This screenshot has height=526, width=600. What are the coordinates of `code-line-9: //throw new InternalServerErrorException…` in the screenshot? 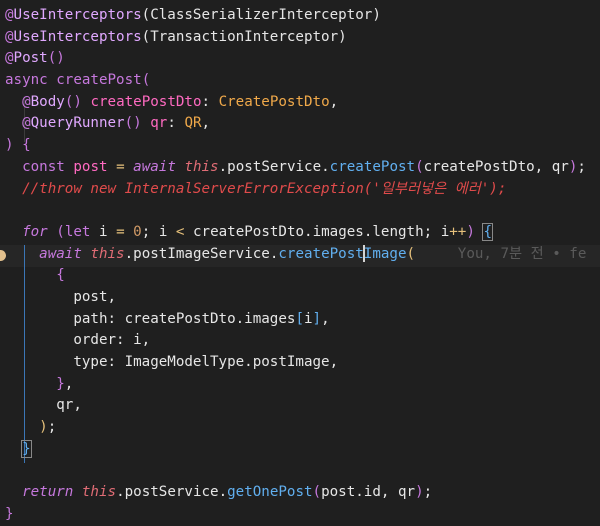 It's located at (300, 190).